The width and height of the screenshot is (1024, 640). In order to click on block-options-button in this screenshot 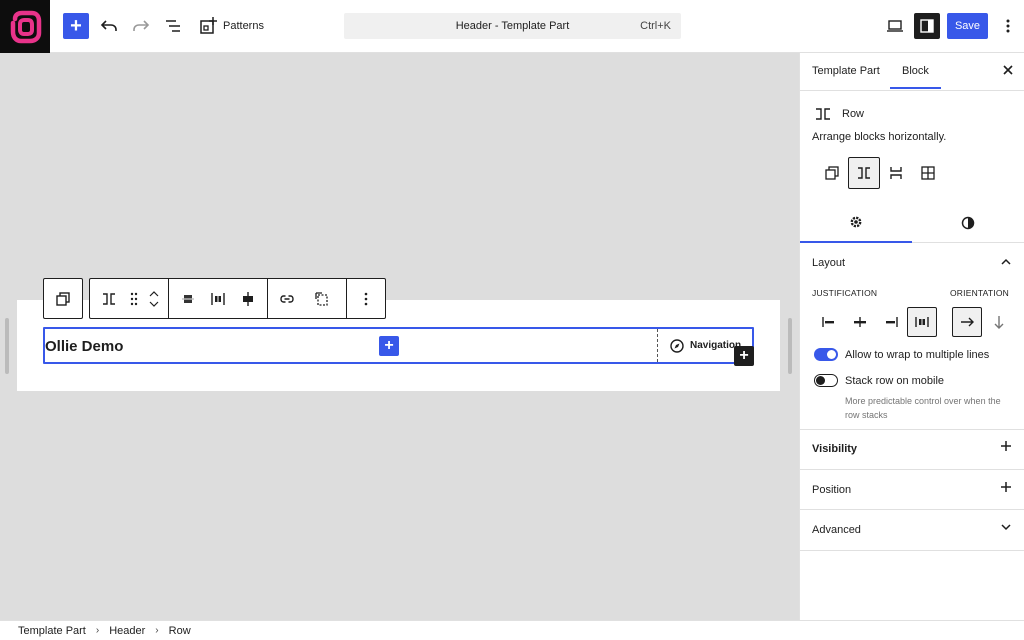, I will do `click(366, 299)`.